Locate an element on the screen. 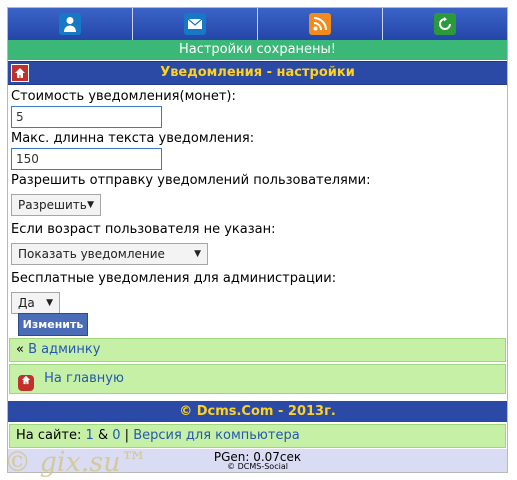  cost-input is located at coordinates (86, 117).